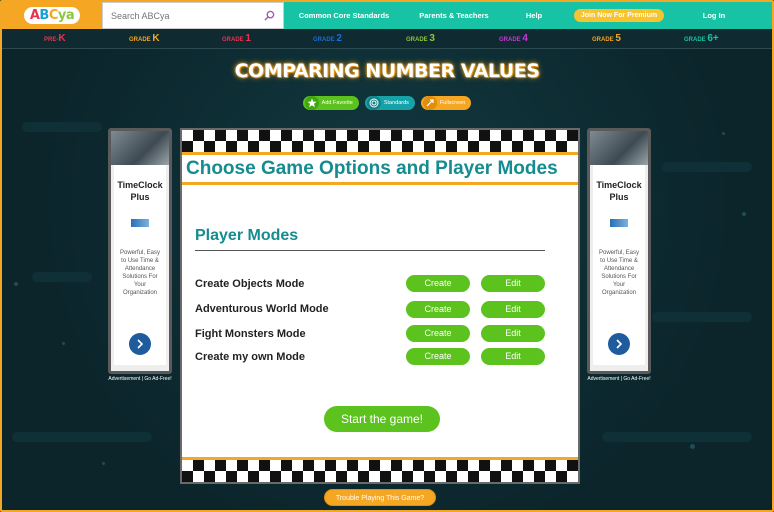 The height and width of the screenshot is (512, 774). Describe the element at coordinates (250, 357) in the screenshot. I see `mode-label: Create my own Mode` at that location.